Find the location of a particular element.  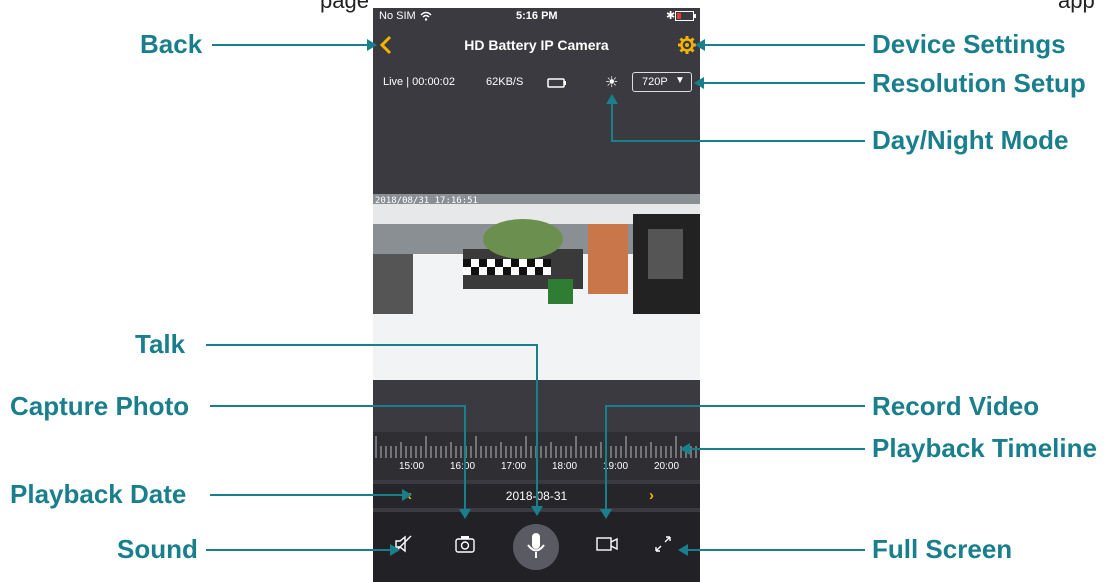

battery-low-icon is located at coordinates (685, 16).